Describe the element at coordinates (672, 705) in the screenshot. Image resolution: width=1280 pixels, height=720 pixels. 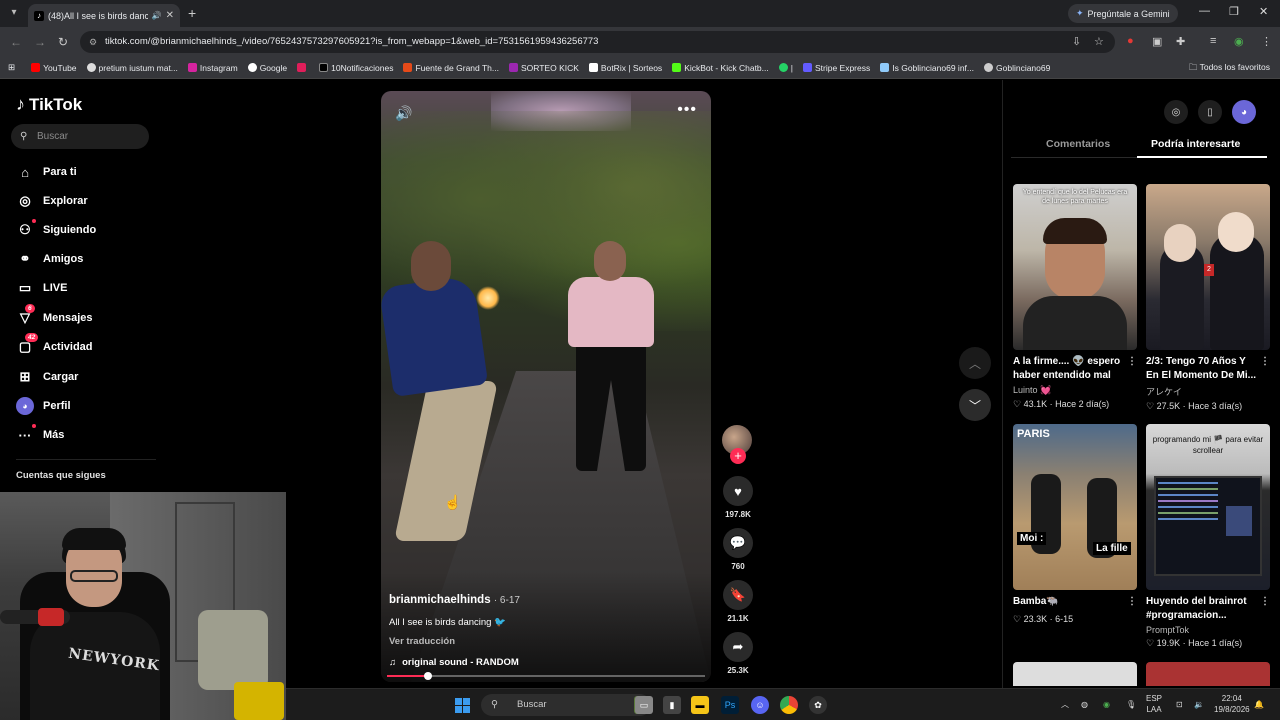
I see `app-icon: ▮` at that location.